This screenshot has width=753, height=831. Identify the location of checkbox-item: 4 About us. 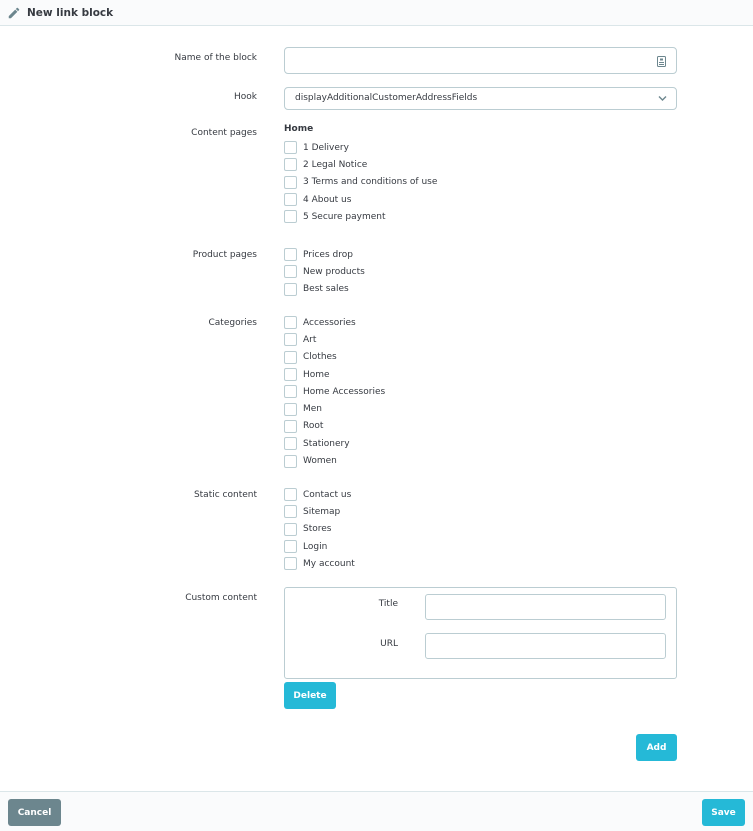
(360, 199).